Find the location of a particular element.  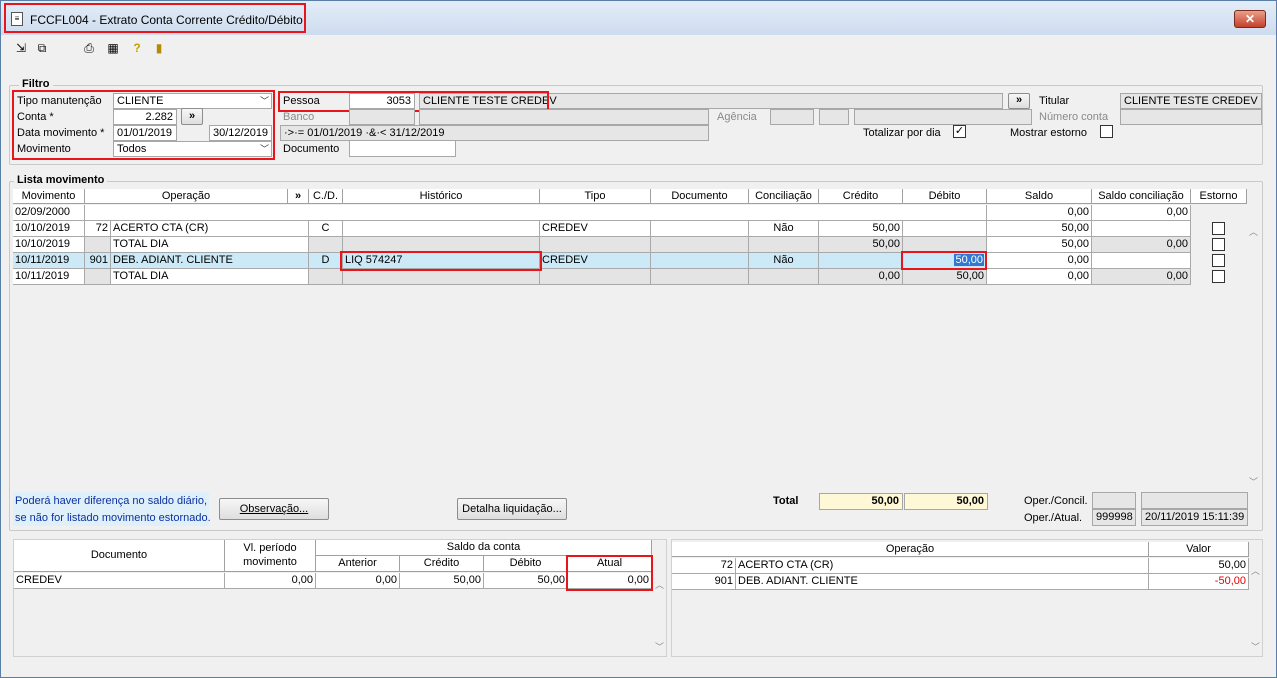

cell-op-code: 72 is located at coordinates (704, 566).